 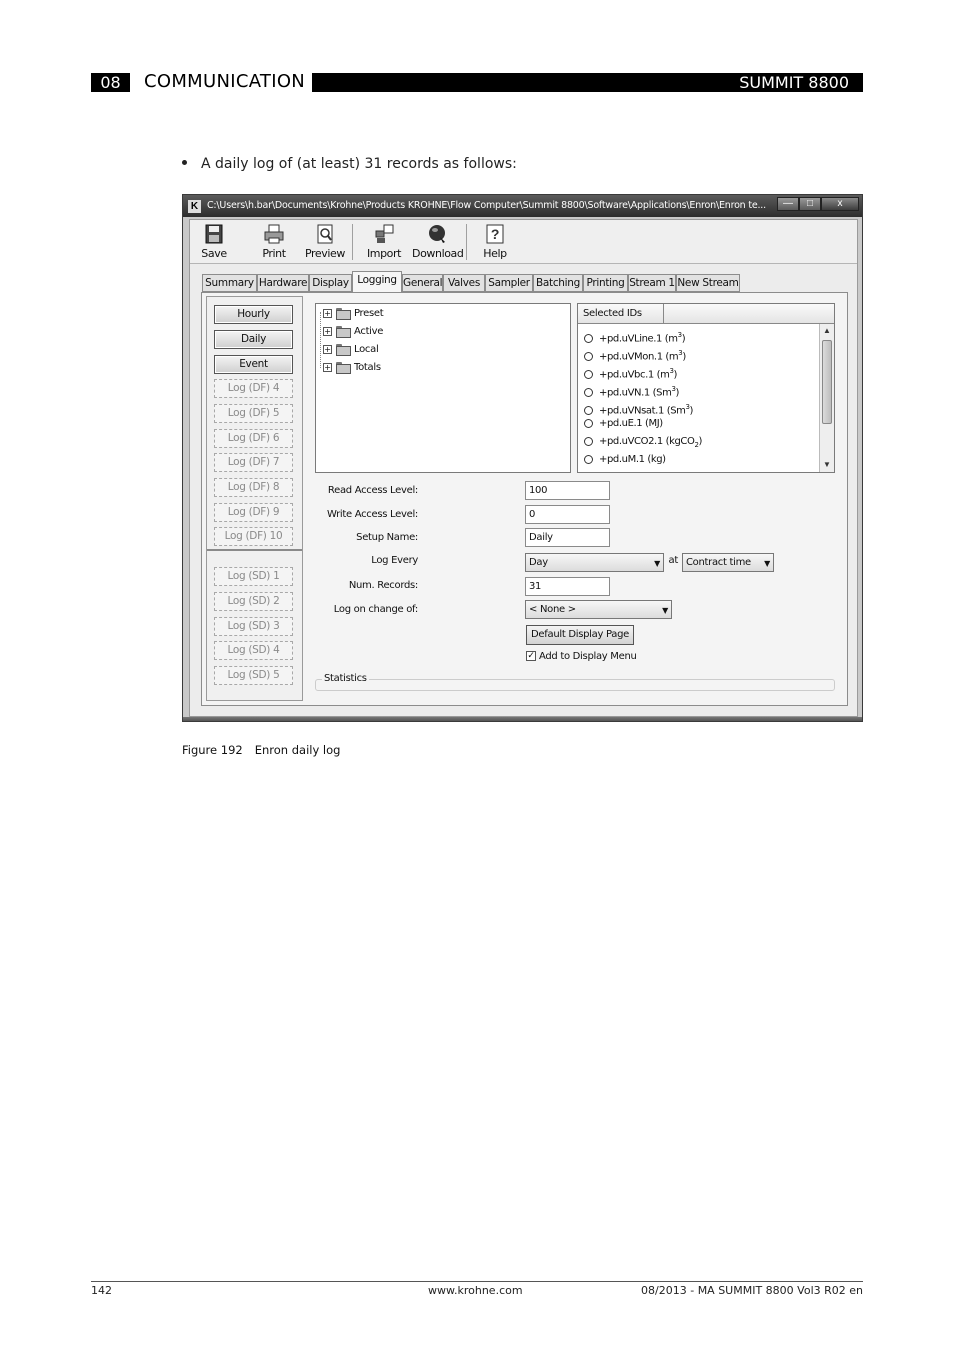 I want to click on help-button: ? Help, so click(x=495, y=241).